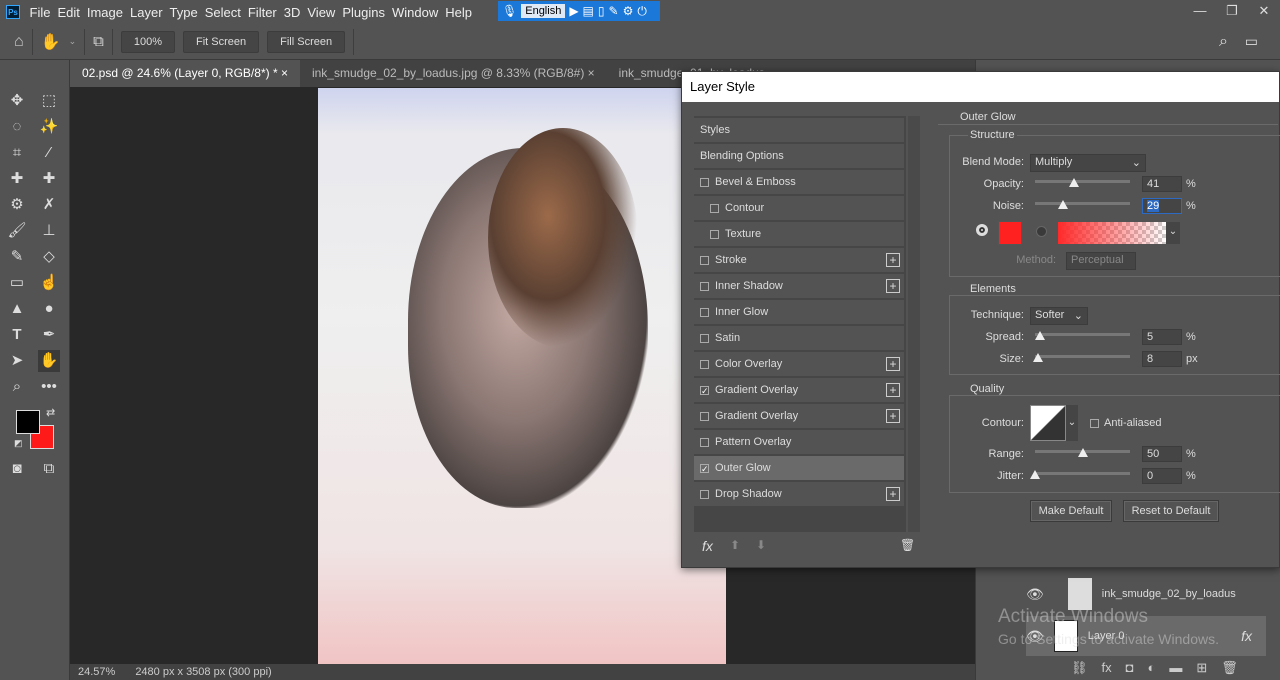 Image resolution: width=1280 pixels, height=680 pixels. What do you see at coordinates (1041, 231) in the screenshot?
I see `gradient-radio` at bounding box center [1041, 231].